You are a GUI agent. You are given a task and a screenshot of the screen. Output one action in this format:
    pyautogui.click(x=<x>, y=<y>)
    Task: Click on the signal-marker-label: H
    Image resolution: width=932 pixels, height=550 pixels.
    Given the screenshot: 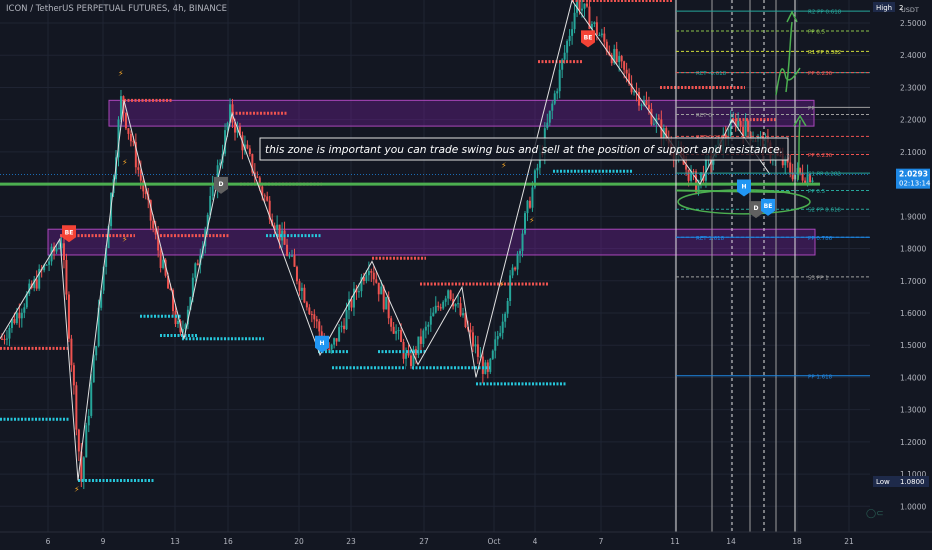 What is the action you would take?
    pyautogui.click(x=321, y=343)
    